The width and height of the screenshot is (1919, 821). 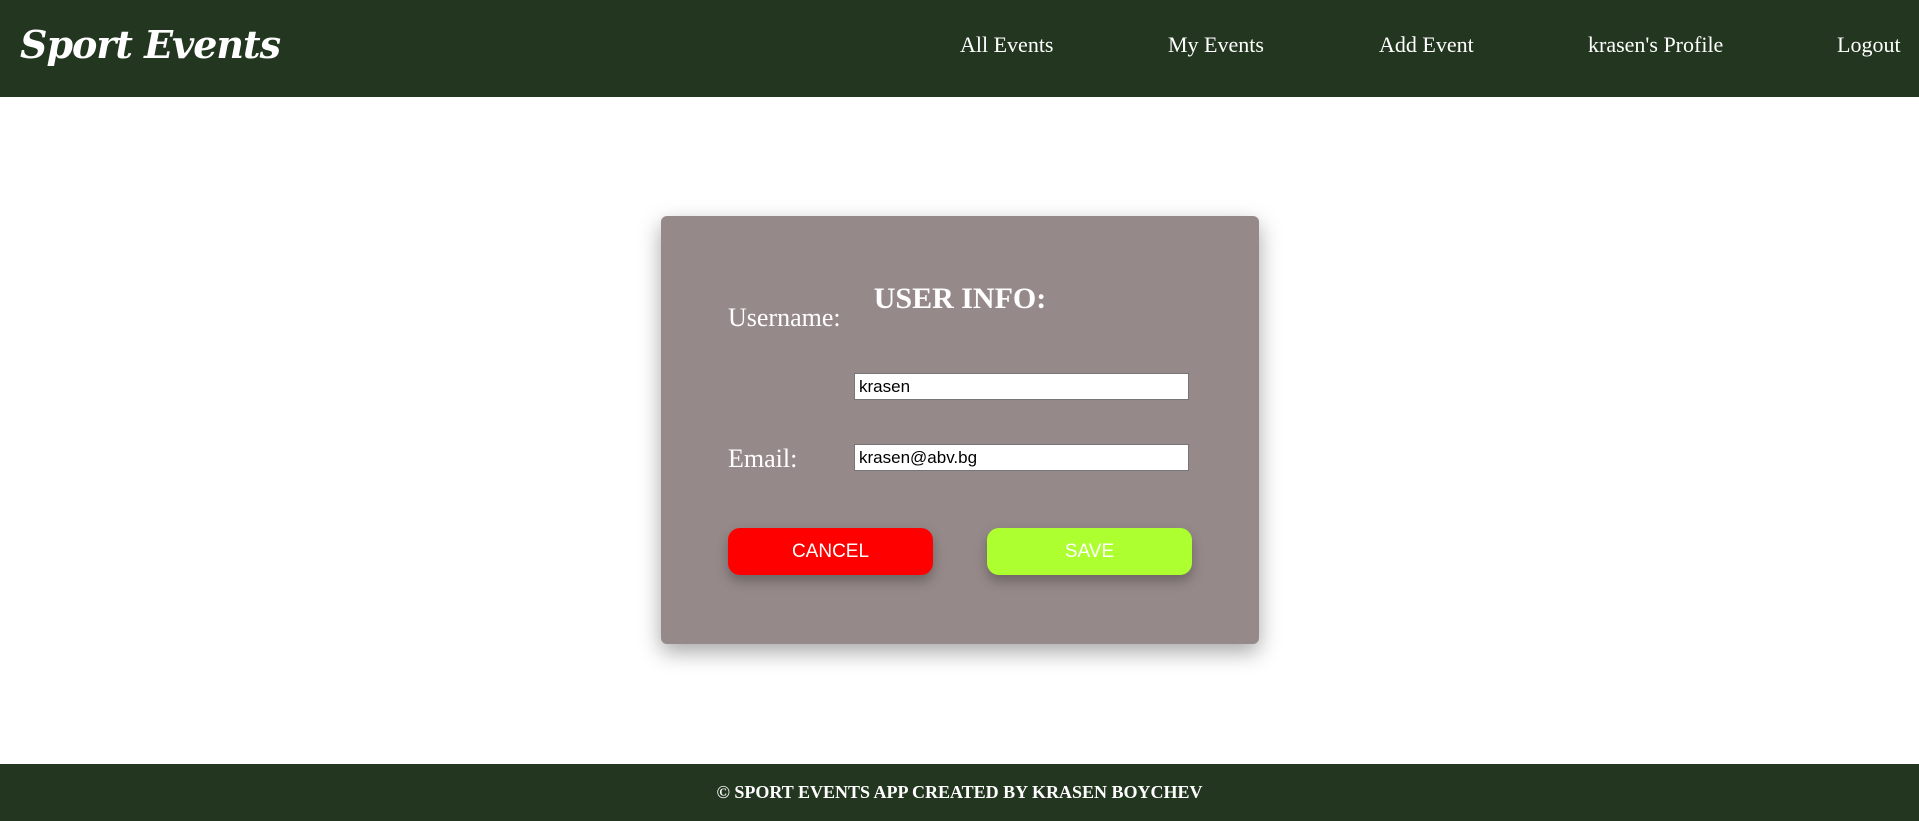 What do you see at coordinates (1426, 45) in the screenshot?
I see `nav-add-event: Add Event` at bounding box center [1426, 45].